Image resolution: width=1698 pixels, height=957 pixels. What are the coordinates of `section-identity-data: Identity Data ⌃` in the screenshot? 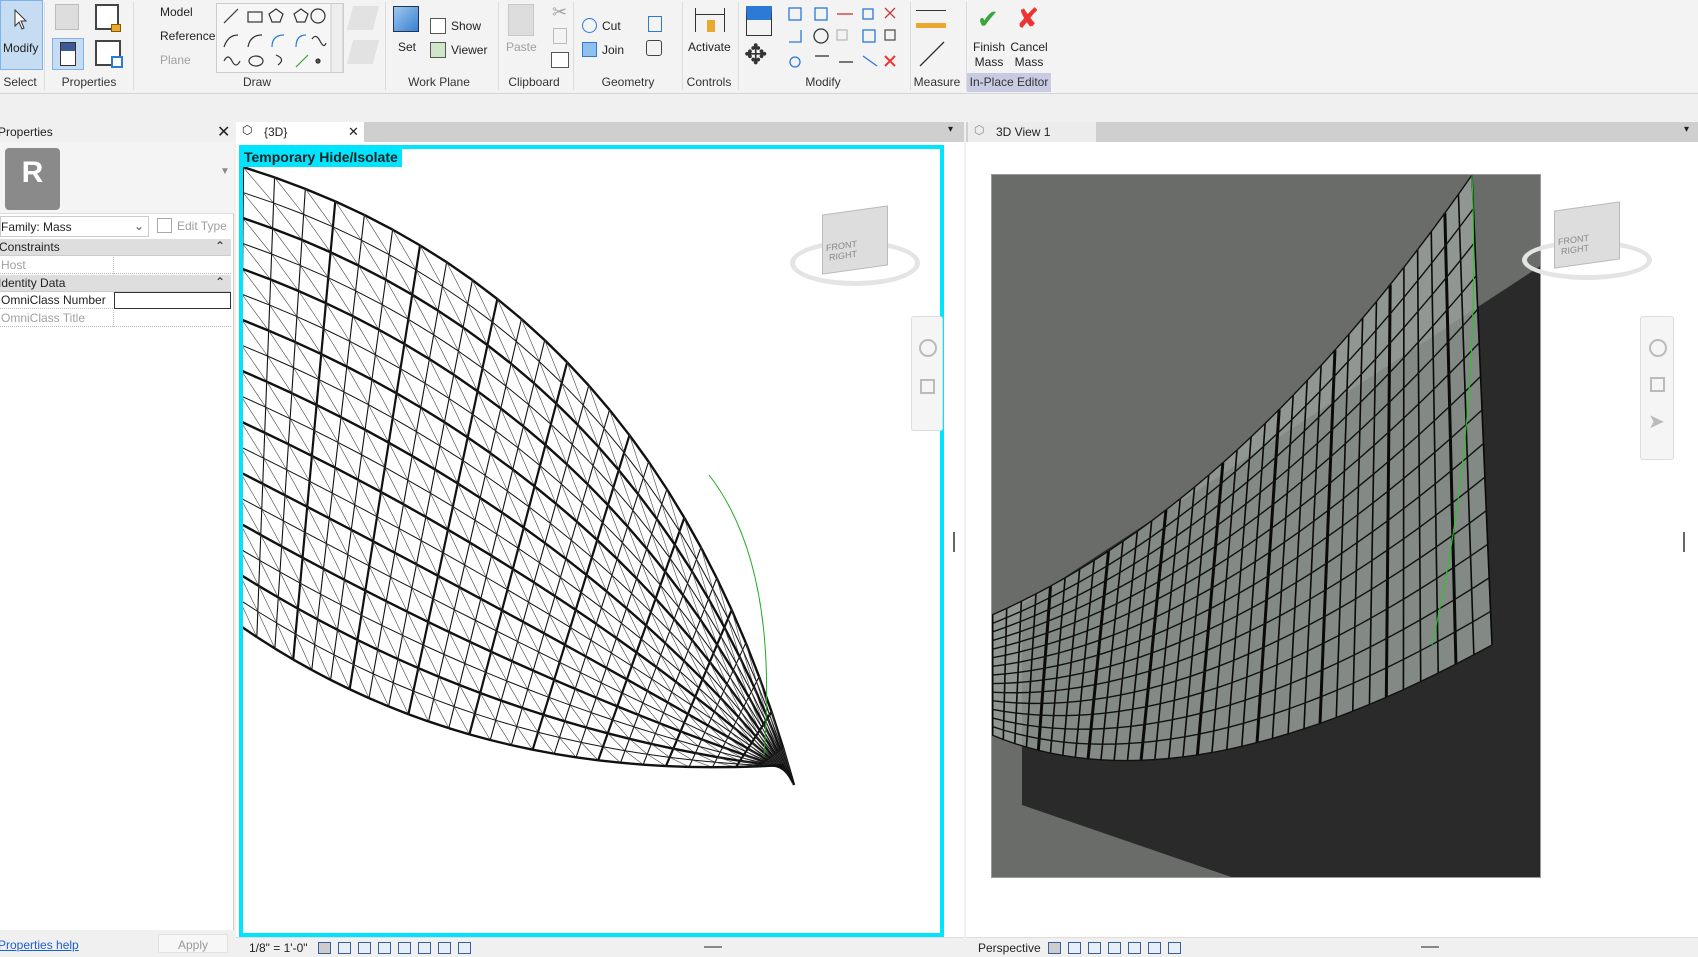 It's located at (115, 283).